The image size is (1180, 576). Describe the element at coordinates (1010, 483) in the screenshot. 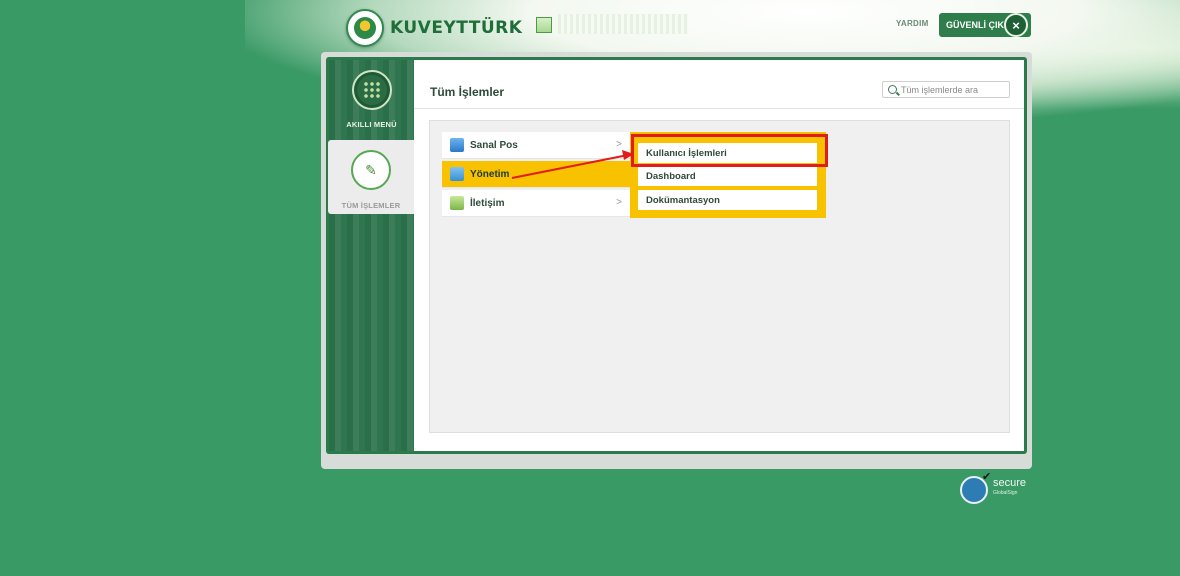

I see `secure-label: secure` at that location.